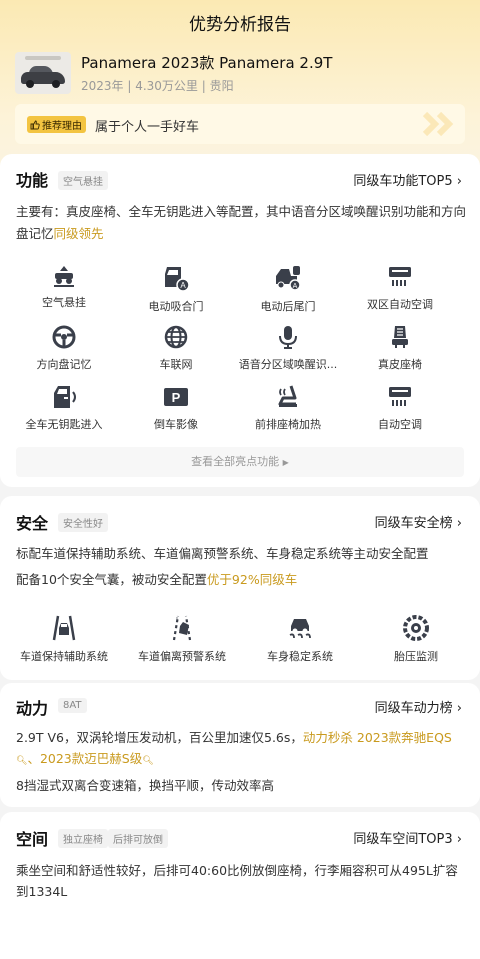  I want to click on feature-item-dual-zone-ac: 双区自动空调, so click(400, 288).